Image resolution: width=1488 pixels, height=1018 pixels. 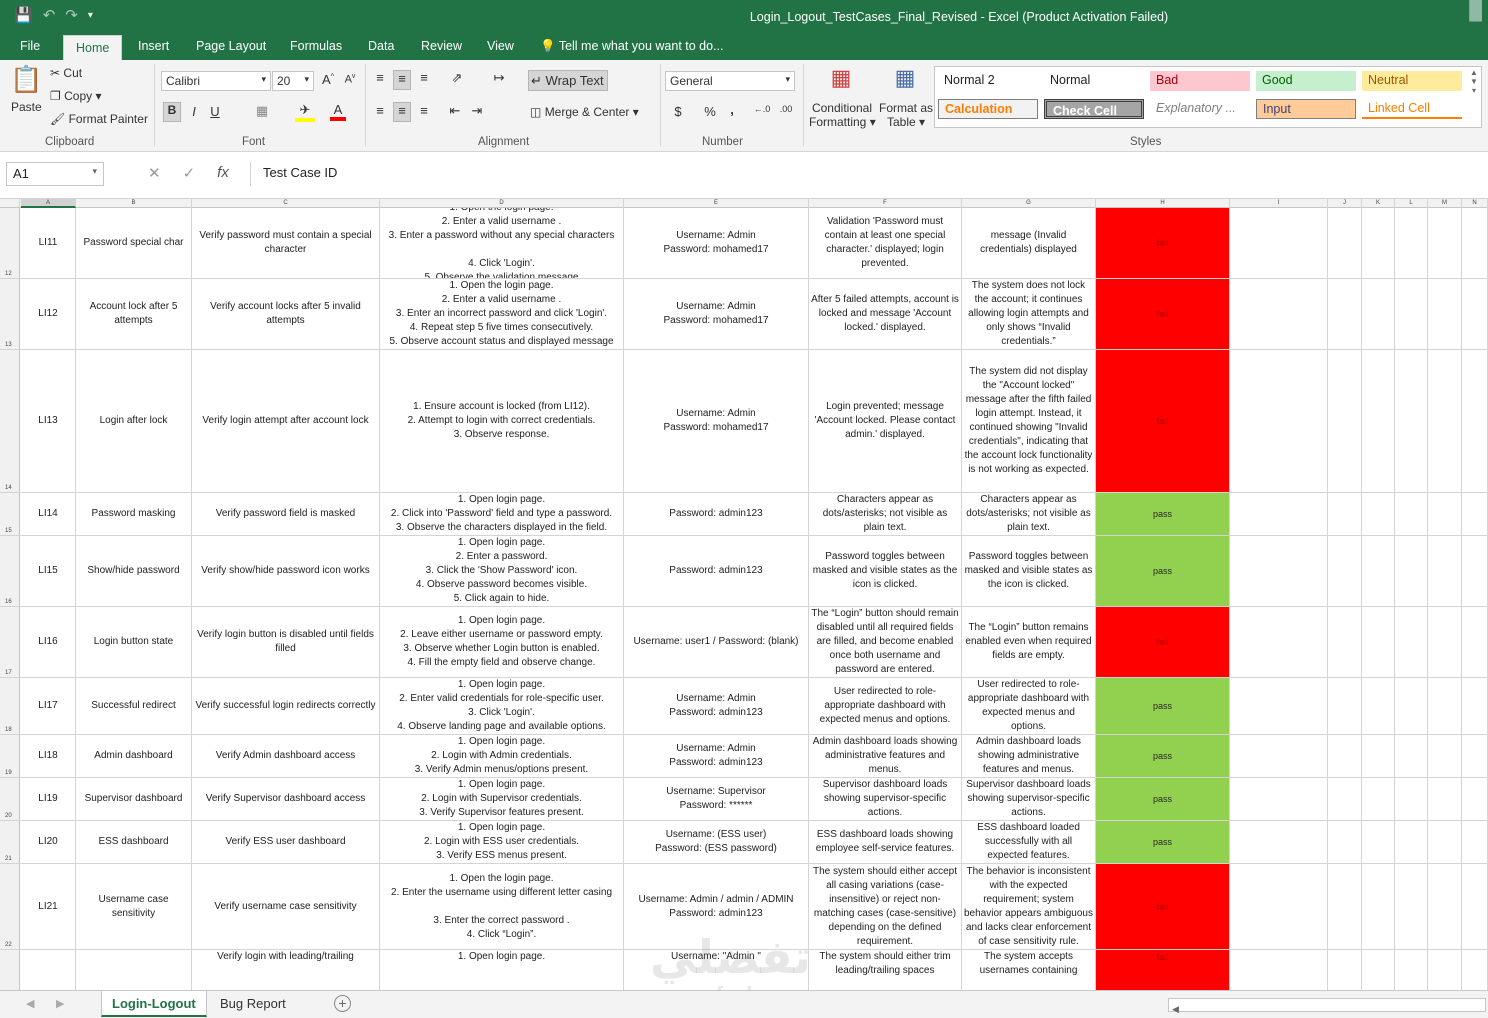 What do you see at coordinates (1411, 421) in the screenshot?
I see `cell-l14` at bounding box center [1411, 421].